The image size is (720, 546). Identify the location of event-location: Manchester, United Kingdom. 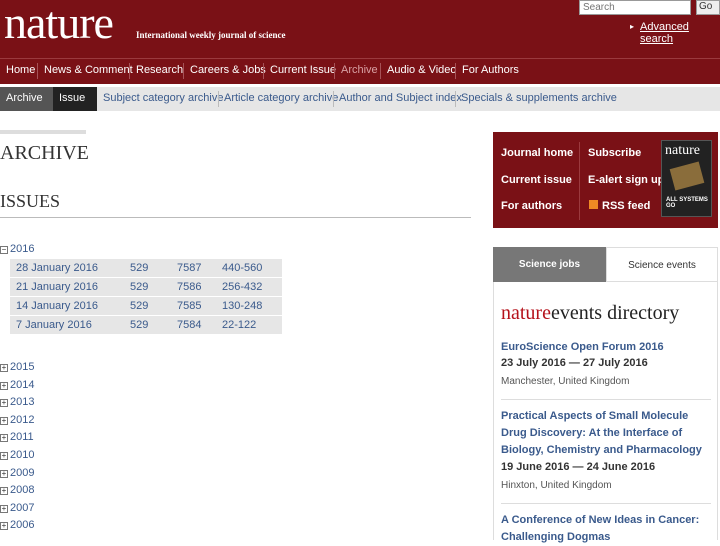
(565, 381).